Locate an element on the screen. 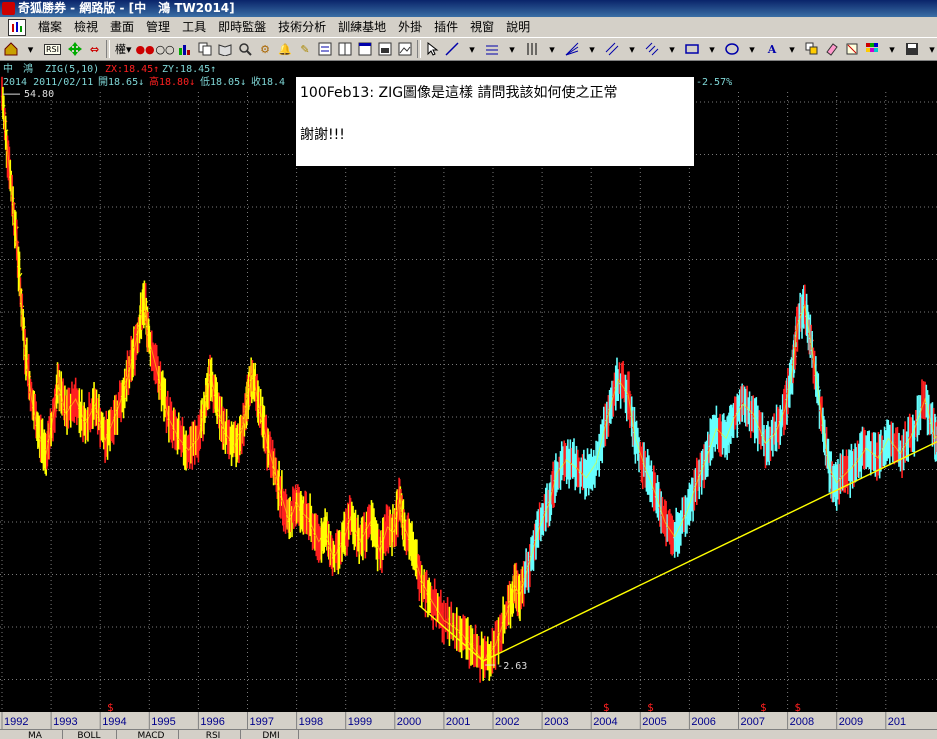  alert-icon: 🔔 is located at coordinates (285, 49).